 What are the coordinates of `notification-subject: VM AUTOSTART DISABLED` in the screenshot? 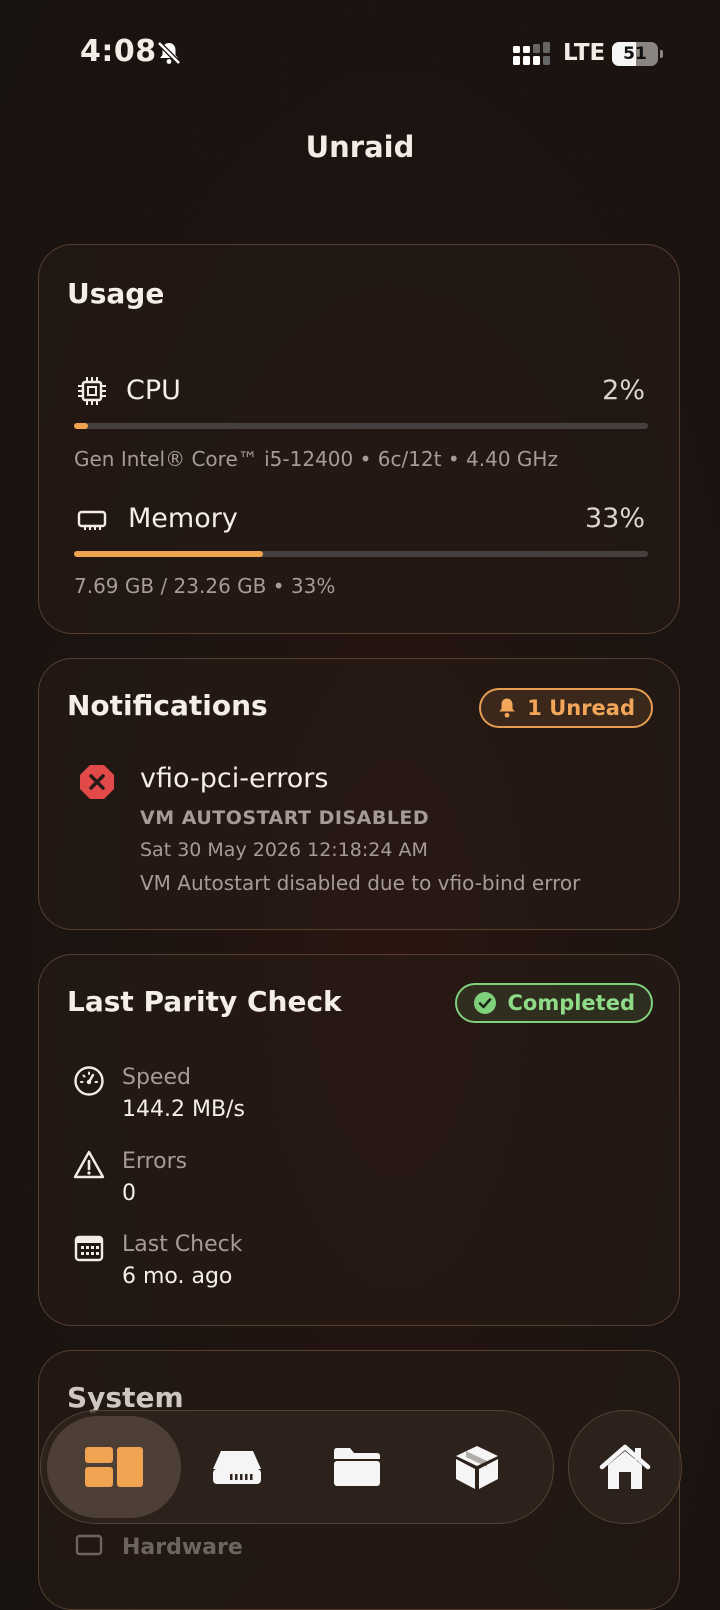 It's located at (285, 818).